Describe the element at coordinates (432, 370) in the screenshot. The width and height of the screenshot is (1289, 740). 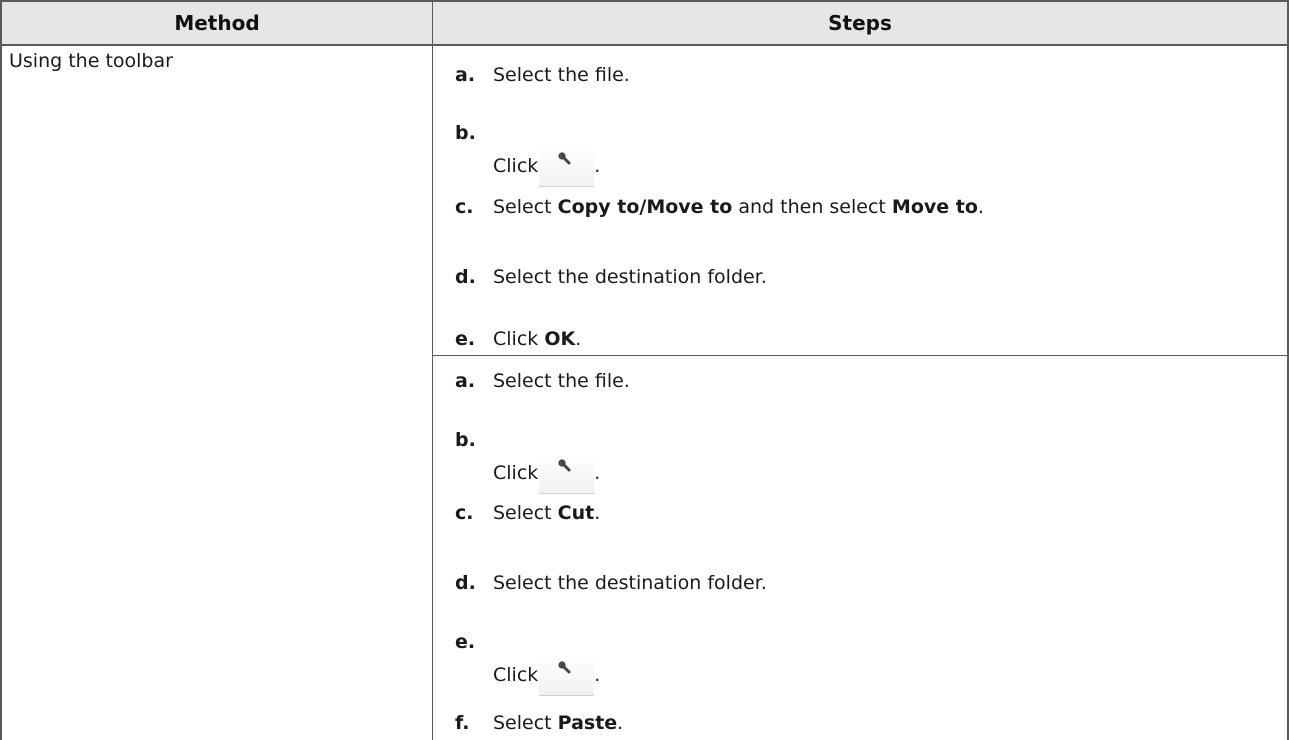
I see `column-divider` at that location.